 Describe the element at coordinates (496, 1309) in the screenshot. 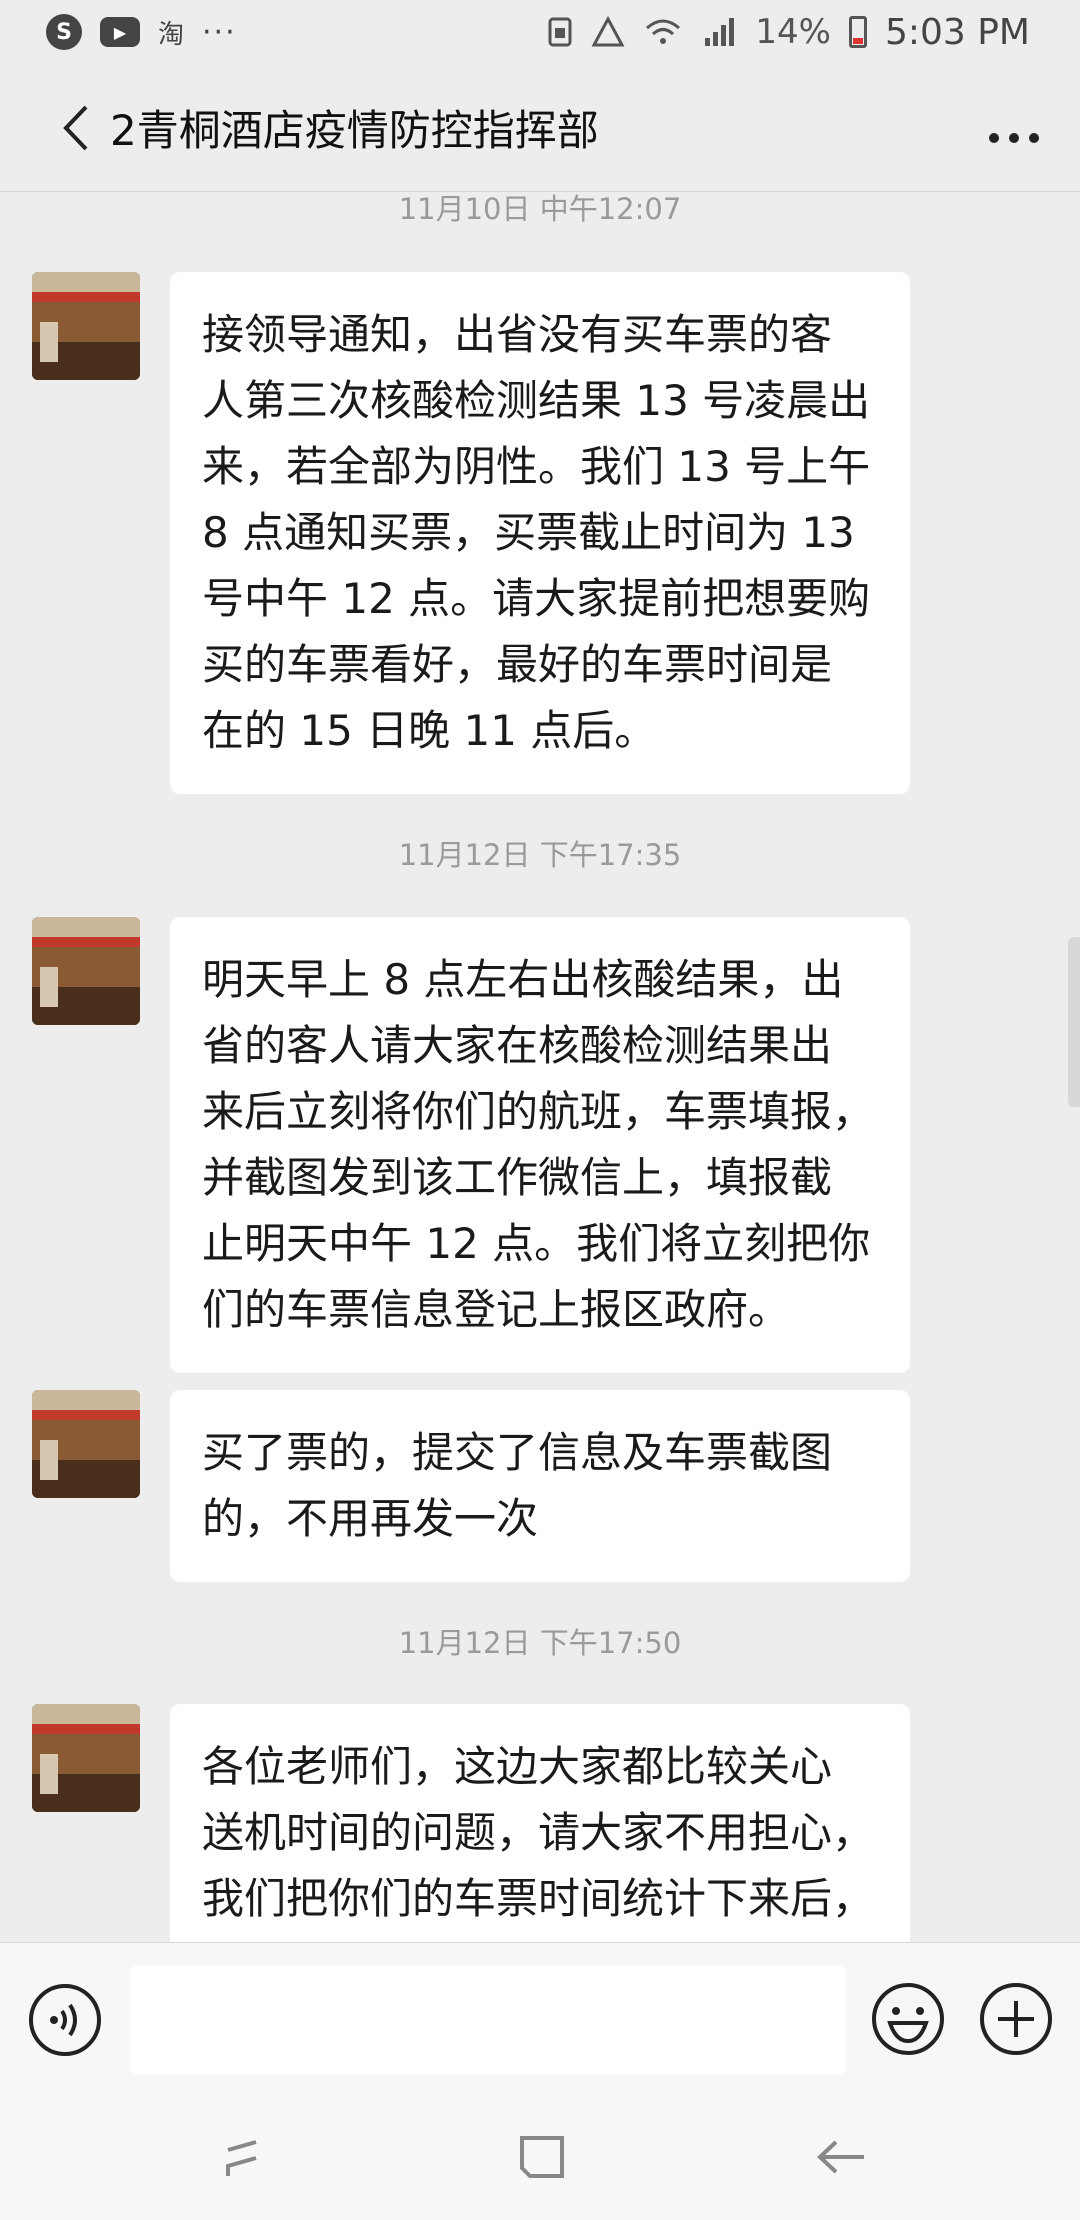

I see `message-line: 们的车票信息登记上报区政府。` at that location.